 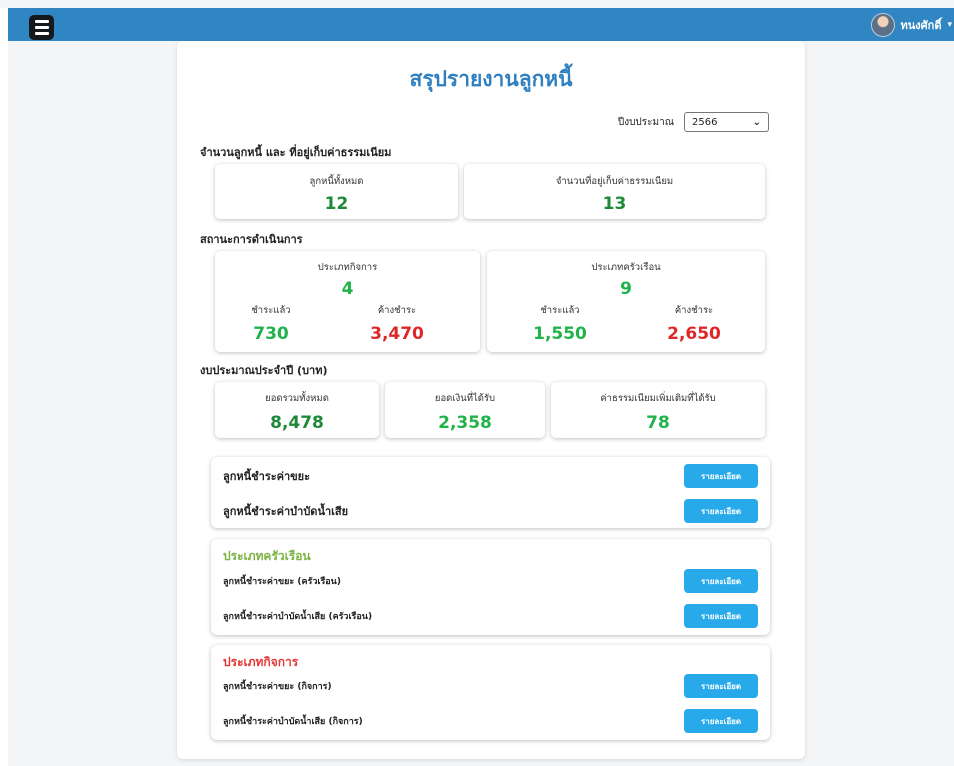 I want to click on list-item: ลูกหนี้ชำระค่าขยะ (กิจการ) รายละเอียด, so click(x=490, y=686).